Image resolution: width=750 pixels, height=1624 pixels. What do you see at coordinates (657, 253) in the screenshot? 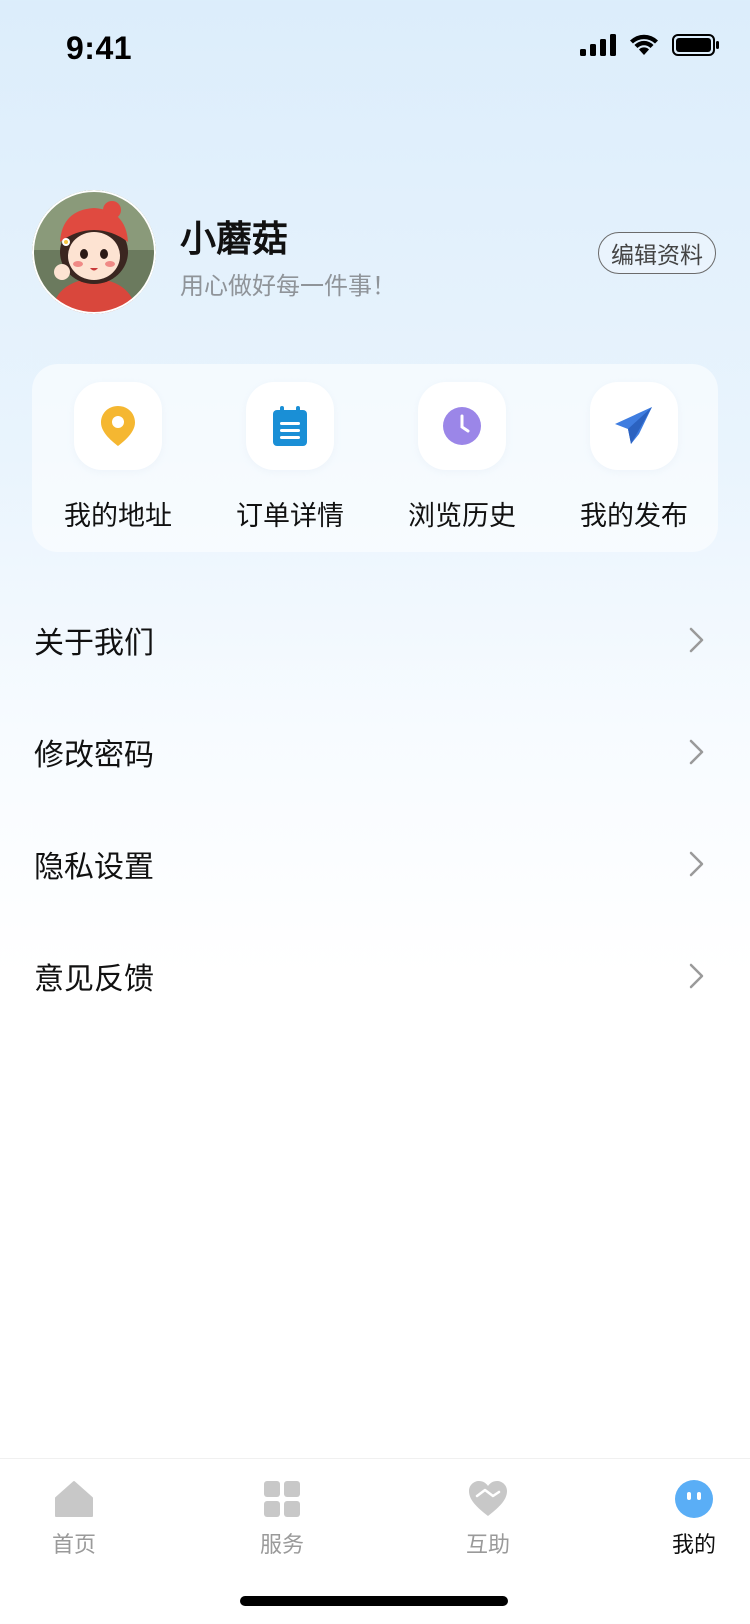
I see `edit-profile-button: 编辑资料` at bounding box center [657, 253].